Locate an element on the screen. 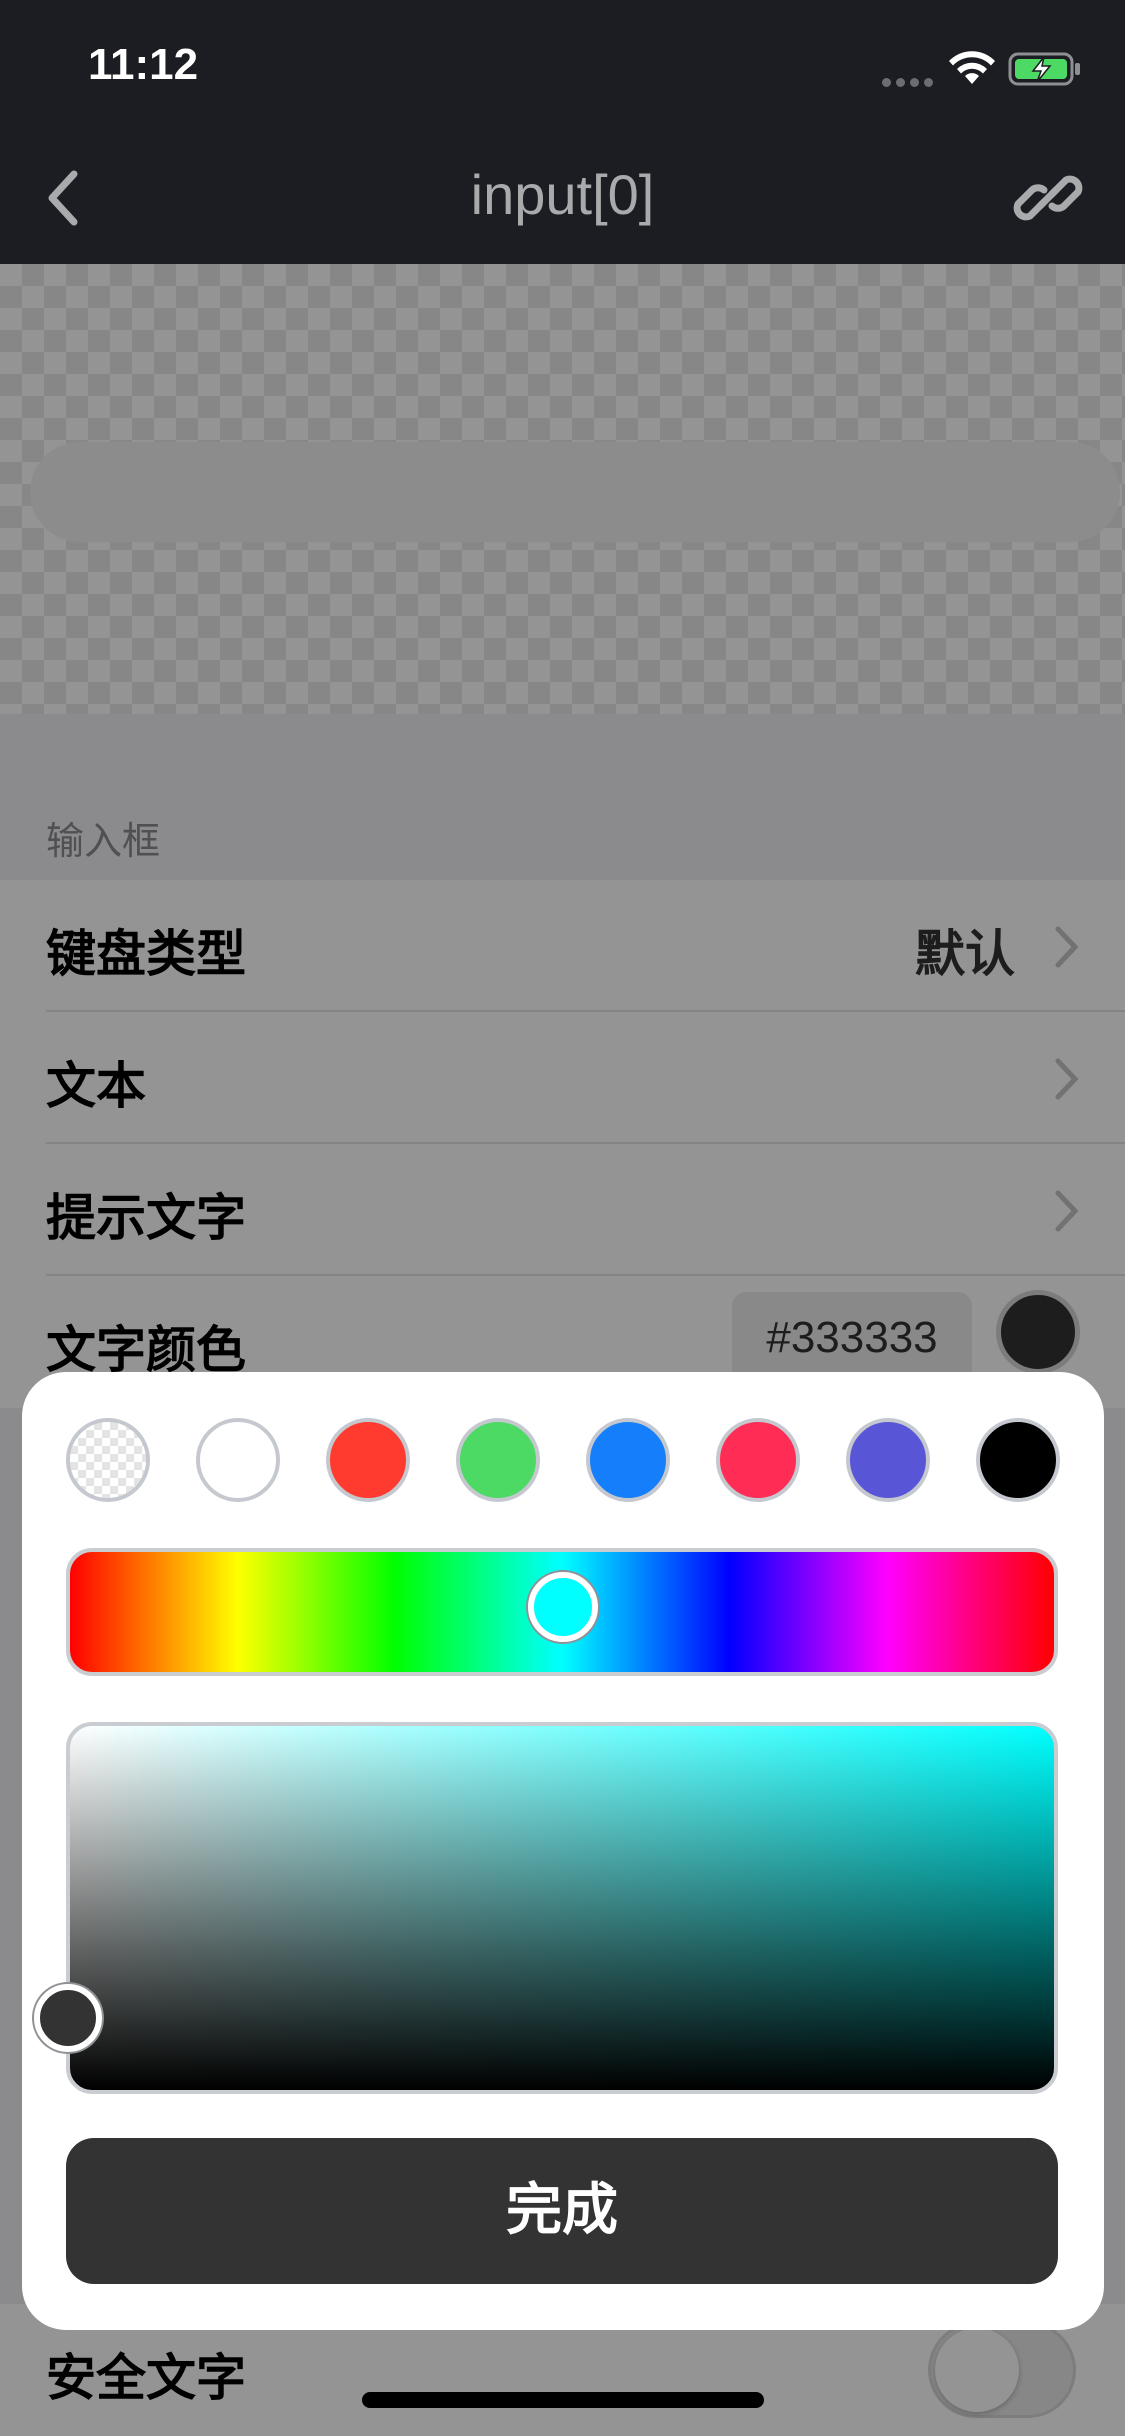  swatch-black is located at coordinates (1018, 1460).